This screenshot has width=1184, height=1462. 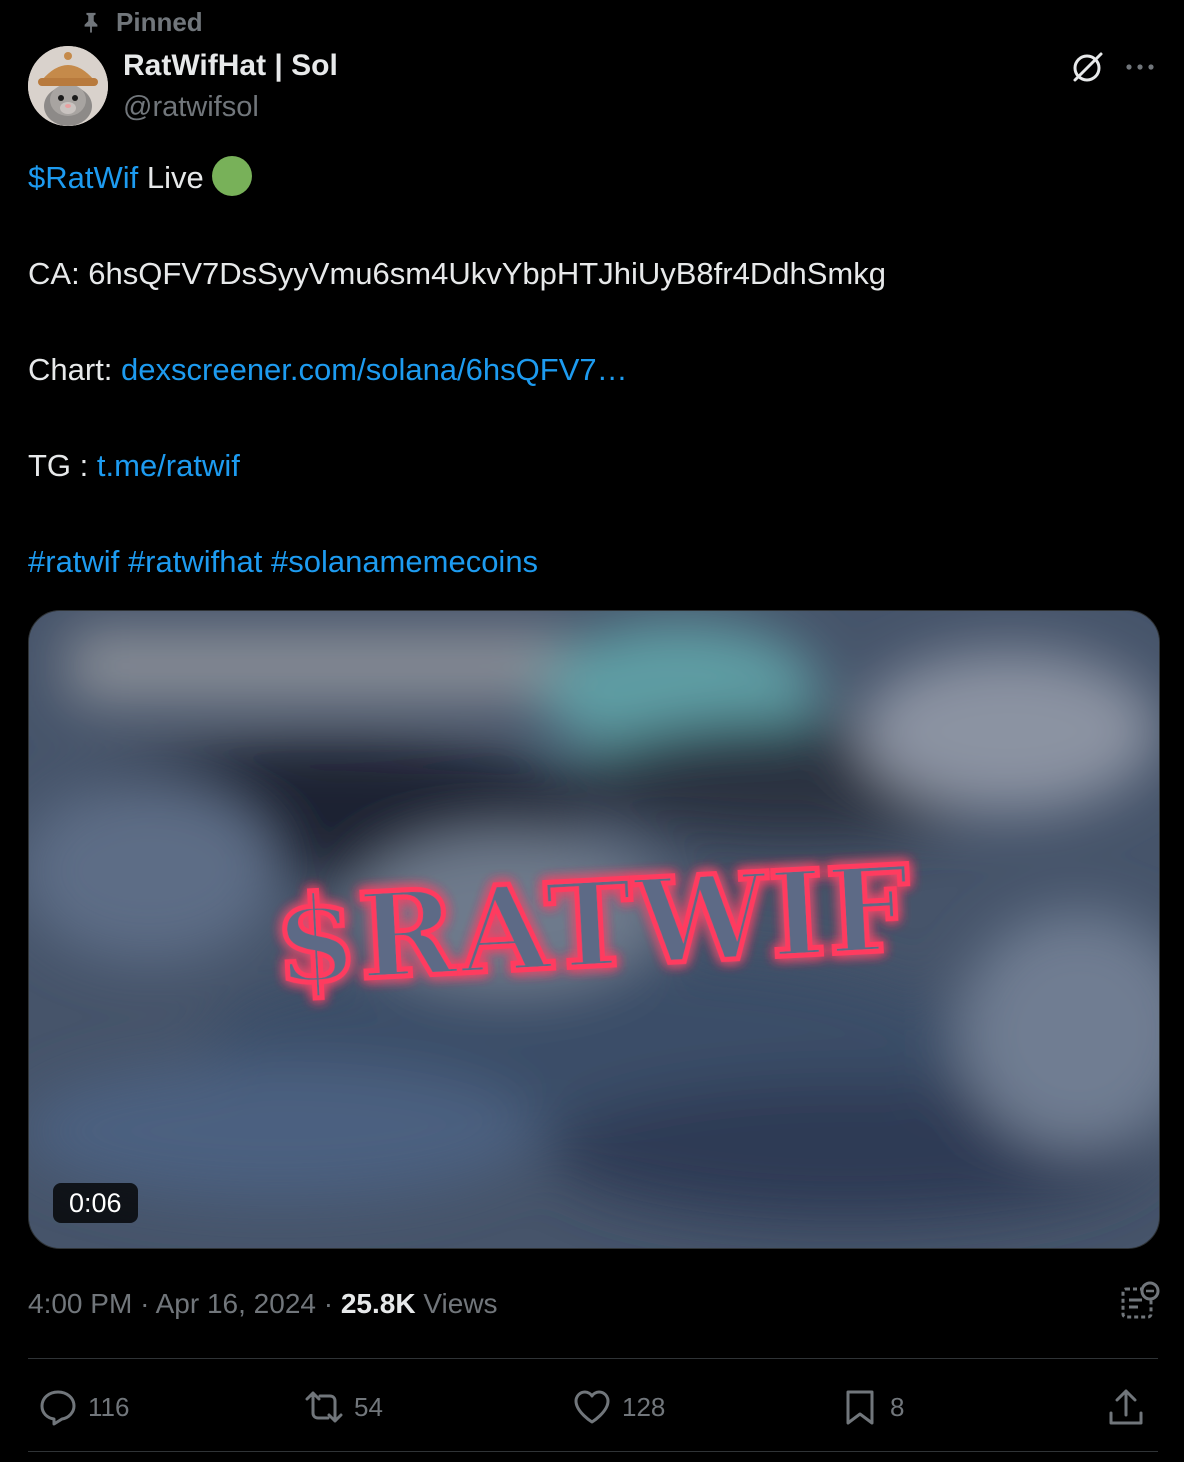 I want to click on bookmark-button: 8, so click(x=872, y=1407).